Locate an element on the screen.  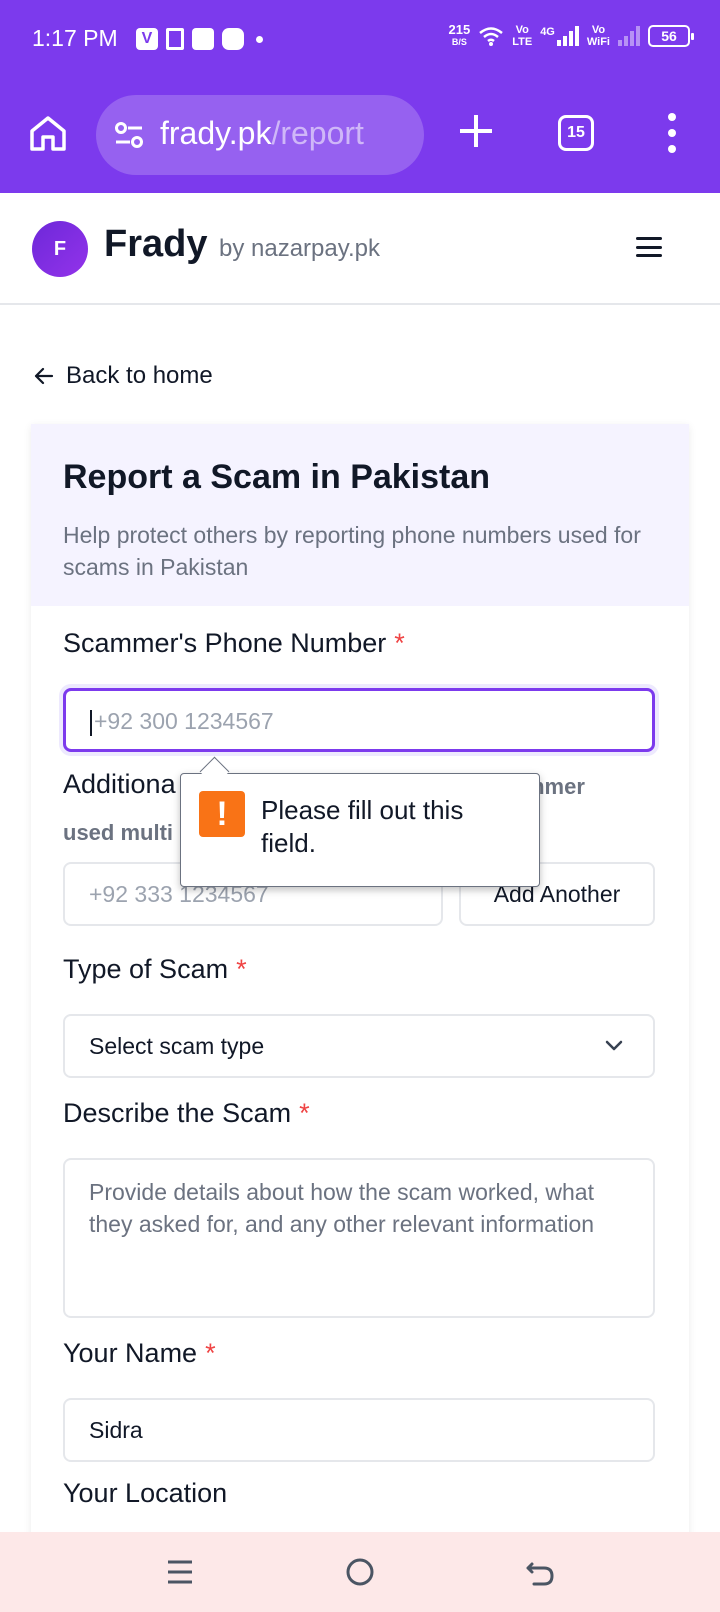
url-text: frady.pk/report is located at coordinates (262, 133).